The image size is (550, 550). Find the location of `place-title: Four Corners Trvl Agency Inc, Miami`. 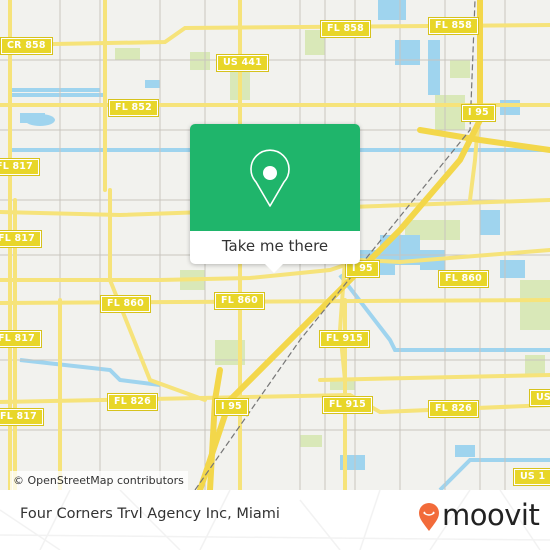

place-title: Four Corners Trvl Agency Inc, Miami is located at coordinates (150, 514).